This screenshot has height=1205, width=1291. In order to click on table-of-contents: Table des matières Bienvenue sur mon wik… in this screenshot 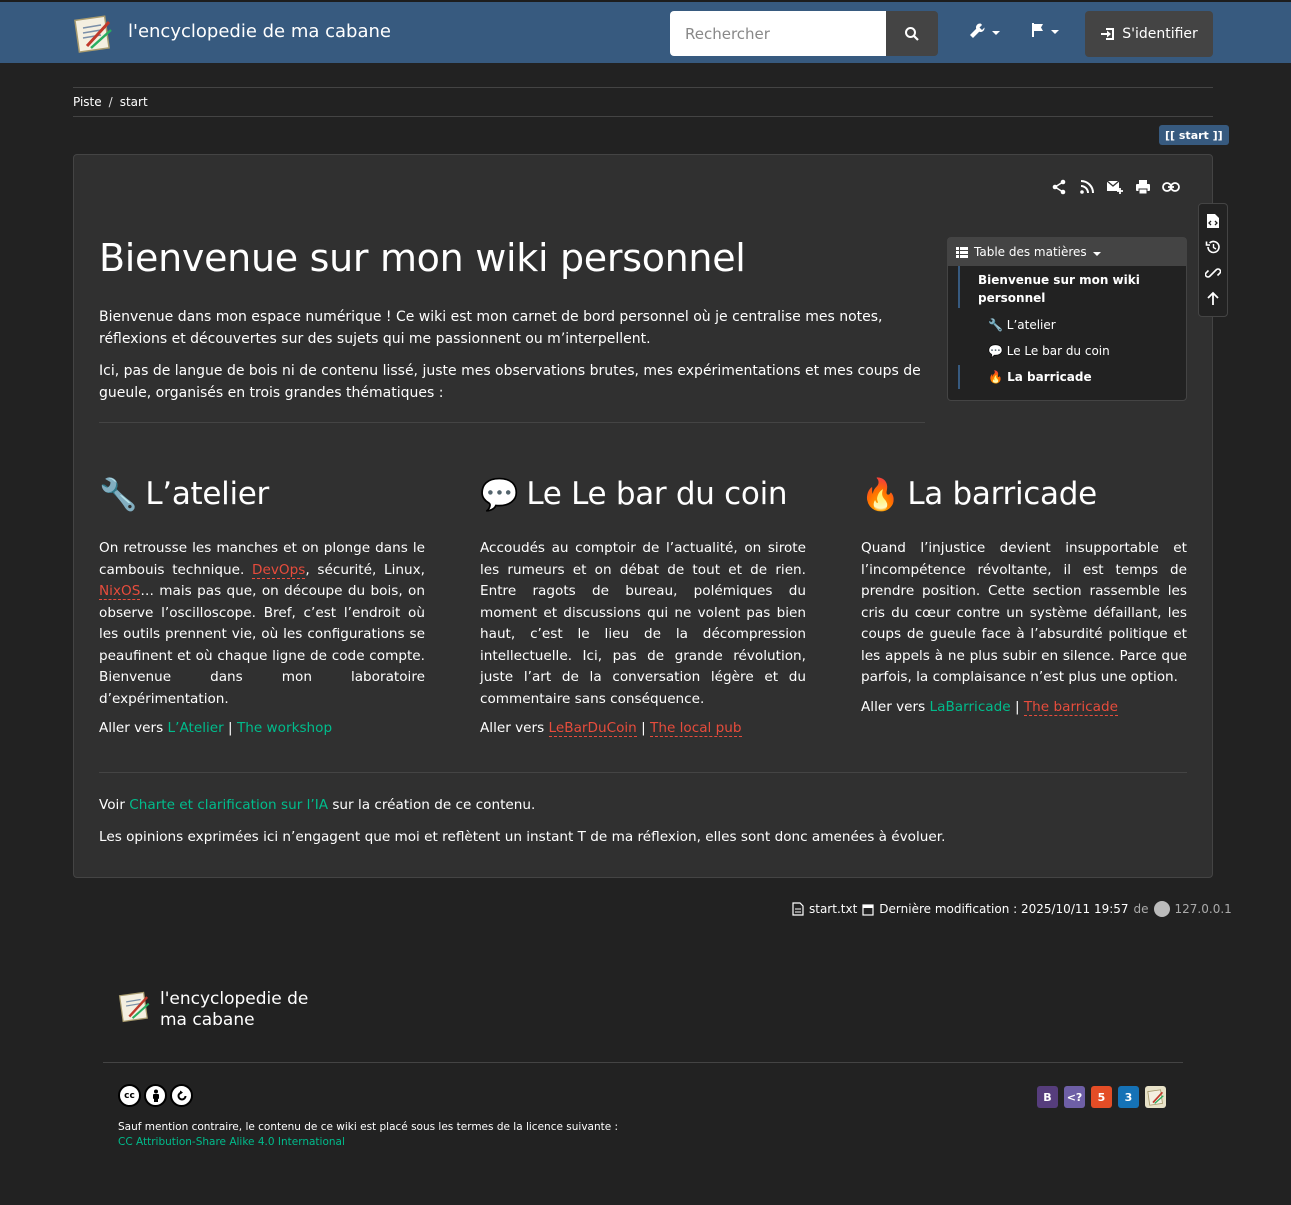, I will do `click(1067, 319)`.